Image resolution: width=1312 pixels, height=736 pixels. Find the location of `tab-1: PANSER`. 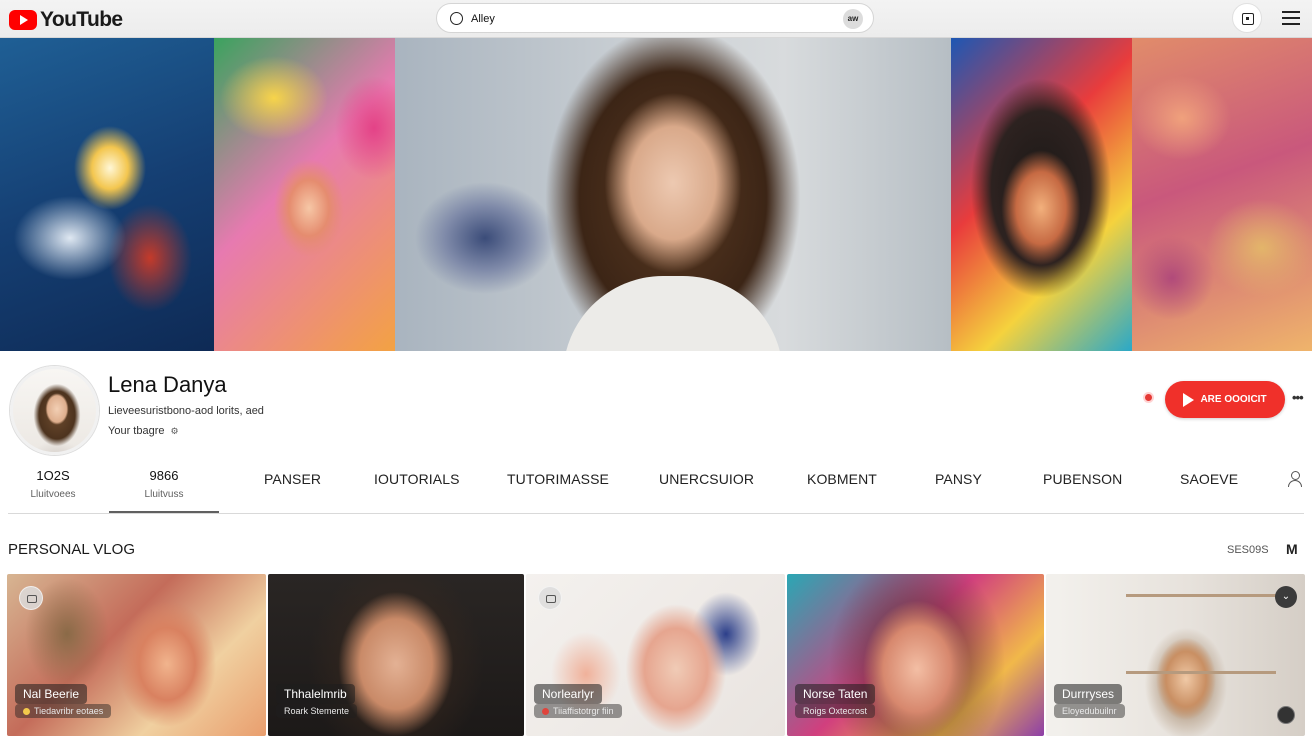

tab-1: PANSER is located at coordinates (292, 479).